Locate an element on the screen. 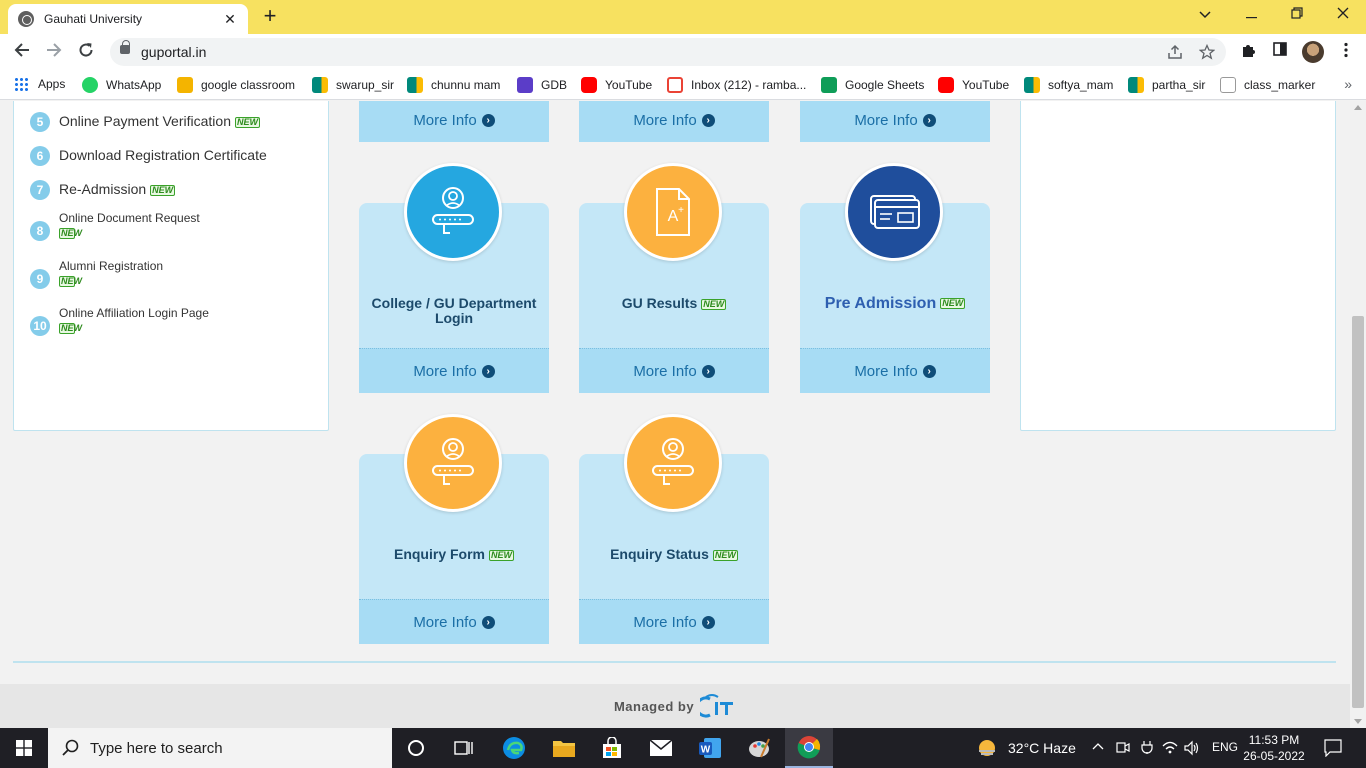 This screenshot has width=1366, height=768. restore-button is located at coordinates (1297, 15).